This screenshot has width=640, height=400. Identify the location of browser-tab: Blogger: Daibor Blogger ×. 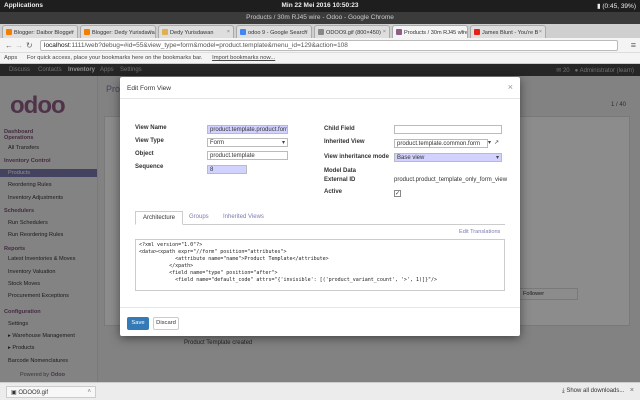
(40, 31).